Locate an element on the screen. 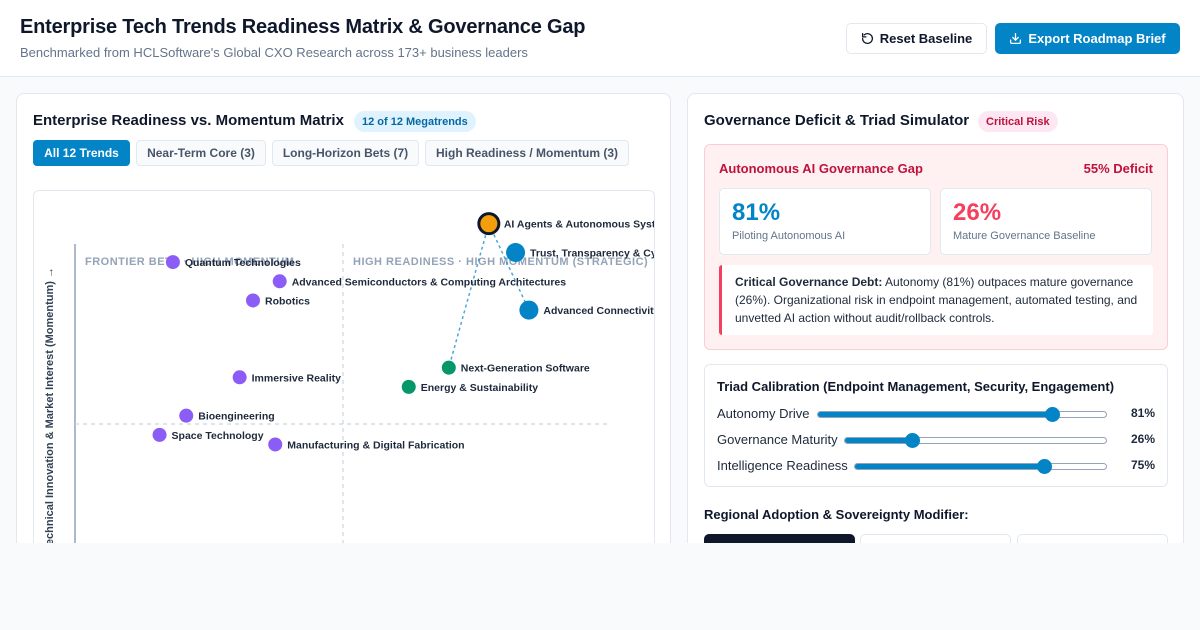 This screenshot has height=630, width=1200. filter-long-horizon-bets: Long-Horizon Bets (7) is located at coordinates (345, 153).